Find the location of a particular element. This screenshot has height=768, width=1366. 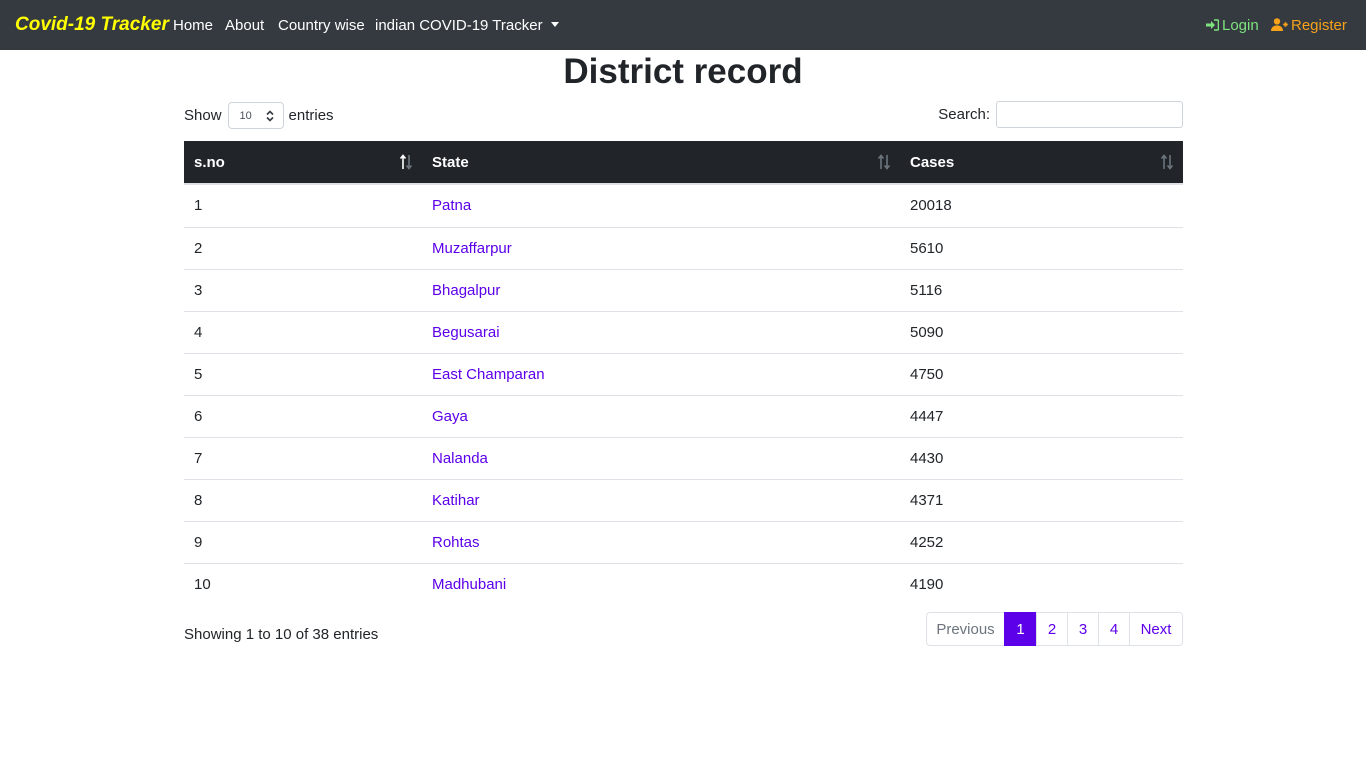

show-label: Show is located at coordinates (203, 115).